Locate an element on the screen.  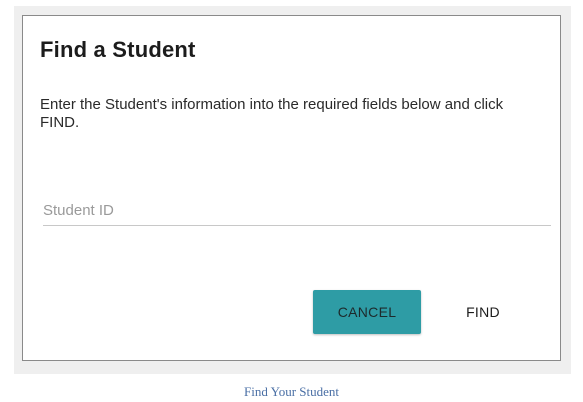
figure-caption: Find Your Student is located at coordinates (291, 391).